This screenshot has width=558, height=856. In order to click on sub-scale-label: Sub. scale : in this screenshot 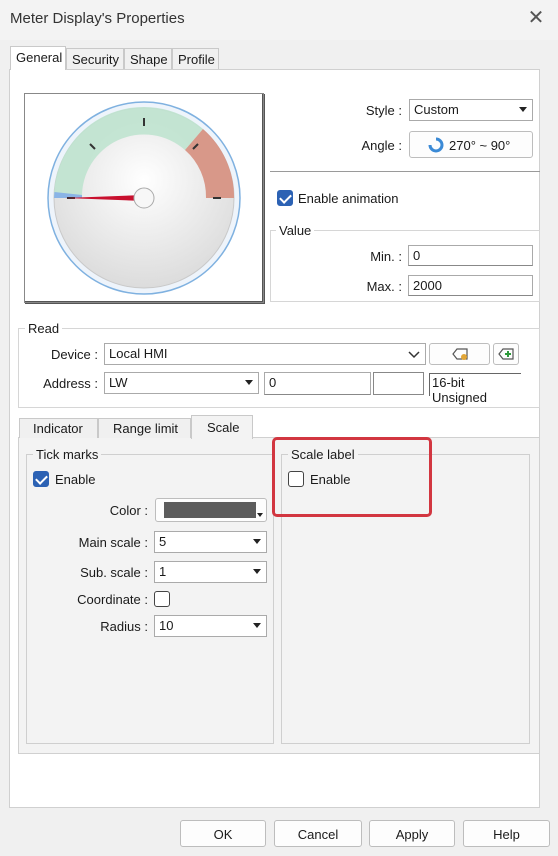, I will do `click(114, 572)`.